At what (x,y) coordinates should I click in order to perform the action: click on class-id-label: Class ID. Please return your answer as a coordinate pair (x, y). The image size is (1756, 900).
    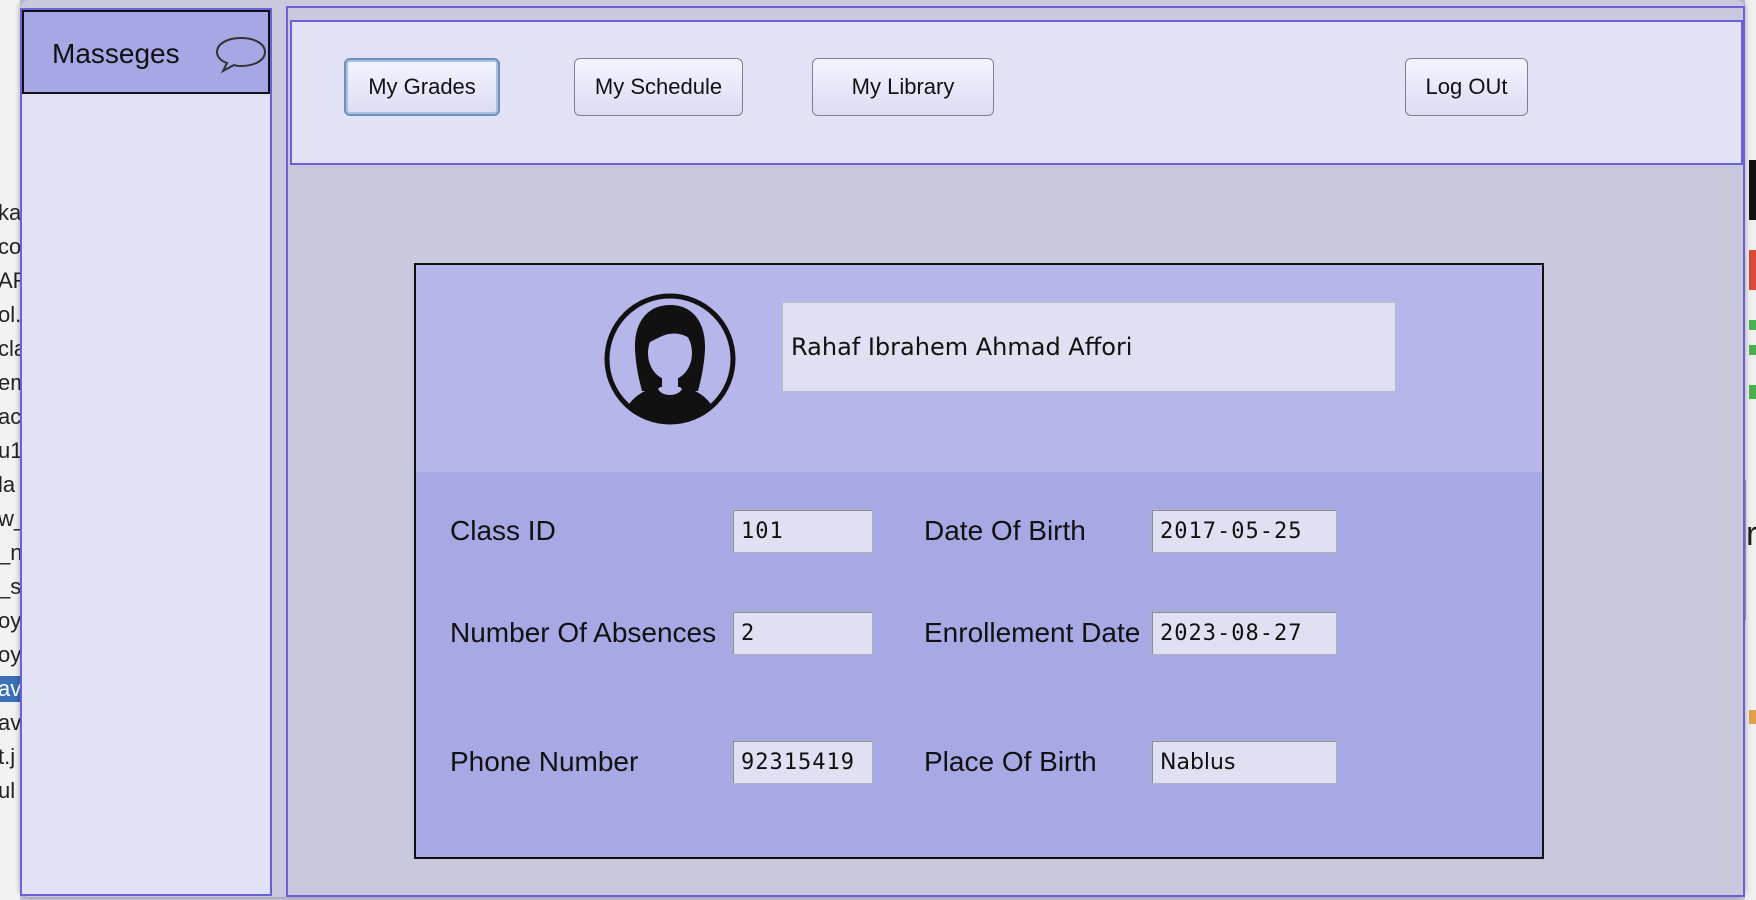
    Looking at the image, I should click on (503, 530).